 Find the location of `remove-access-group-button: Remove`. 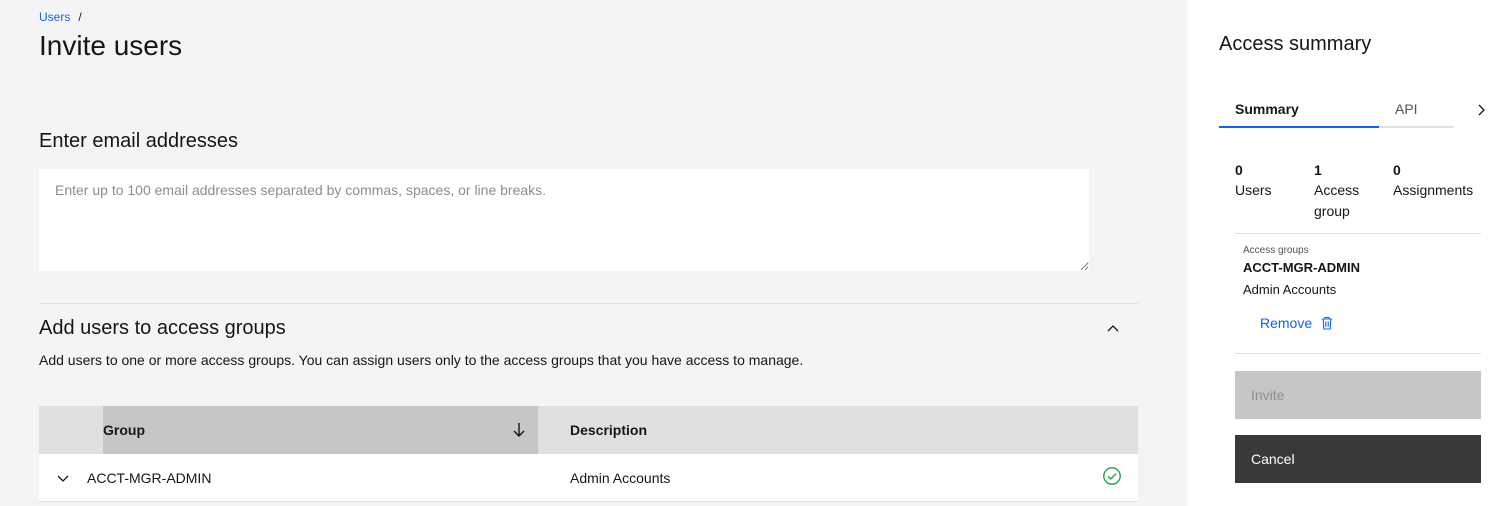

remove-access-group-button: Remove is located at coordinates (1297, 323).